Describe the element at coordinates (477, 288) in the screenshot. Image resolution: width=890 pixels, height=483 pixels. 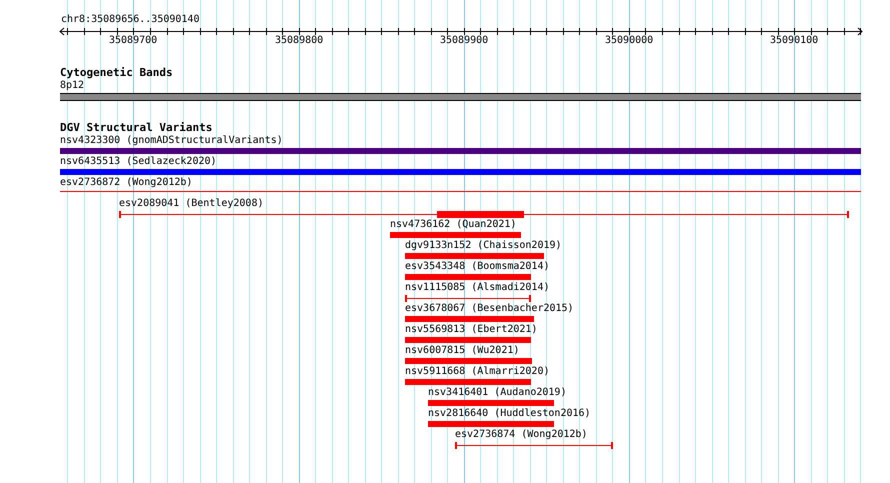
I see `feature-label: nsv1115085 (Alsmadi2014)` at that location.